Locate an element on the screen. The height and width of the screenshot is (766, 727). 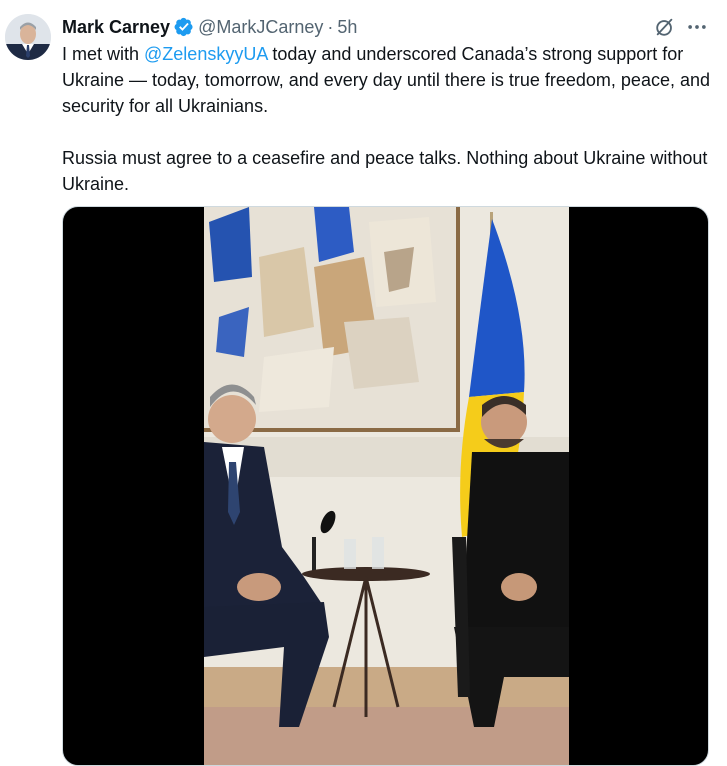
more-options-button is located at coordinates (697, 27).